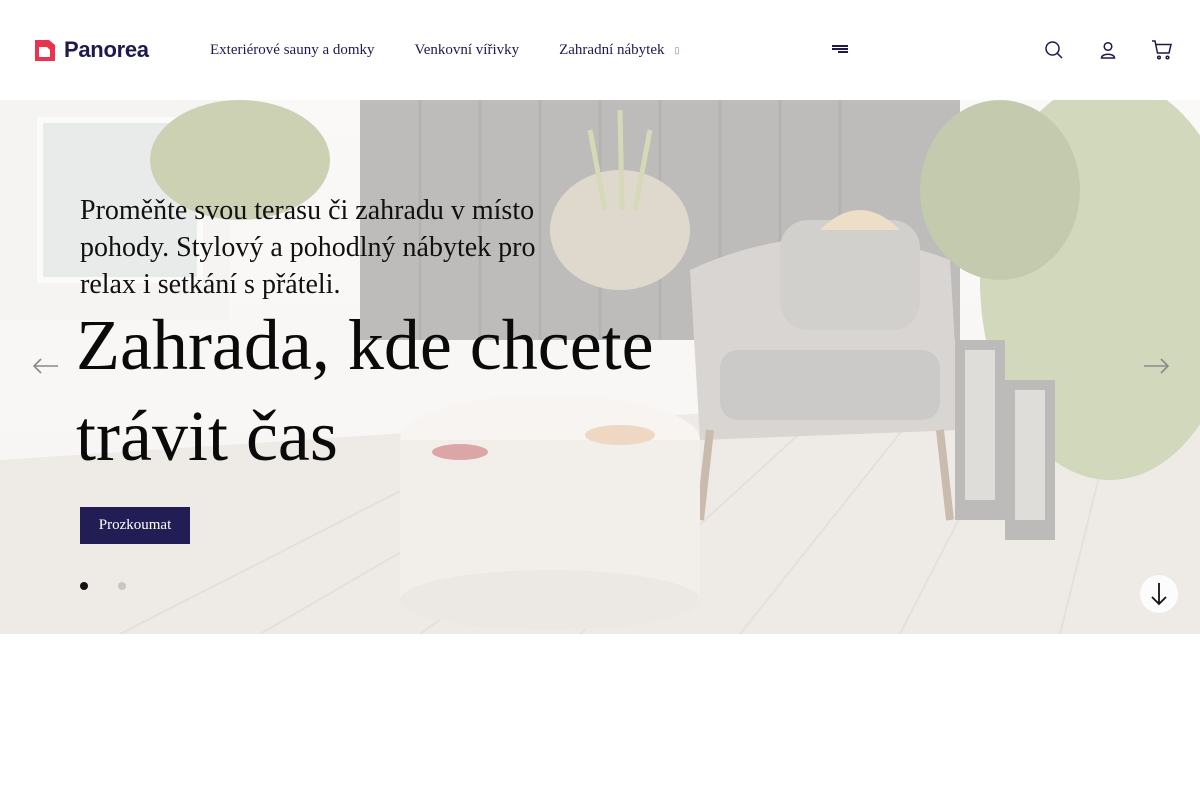 This screenshot has height=800, width=1200. I want to click on cart-icon, so click(1162, 50).